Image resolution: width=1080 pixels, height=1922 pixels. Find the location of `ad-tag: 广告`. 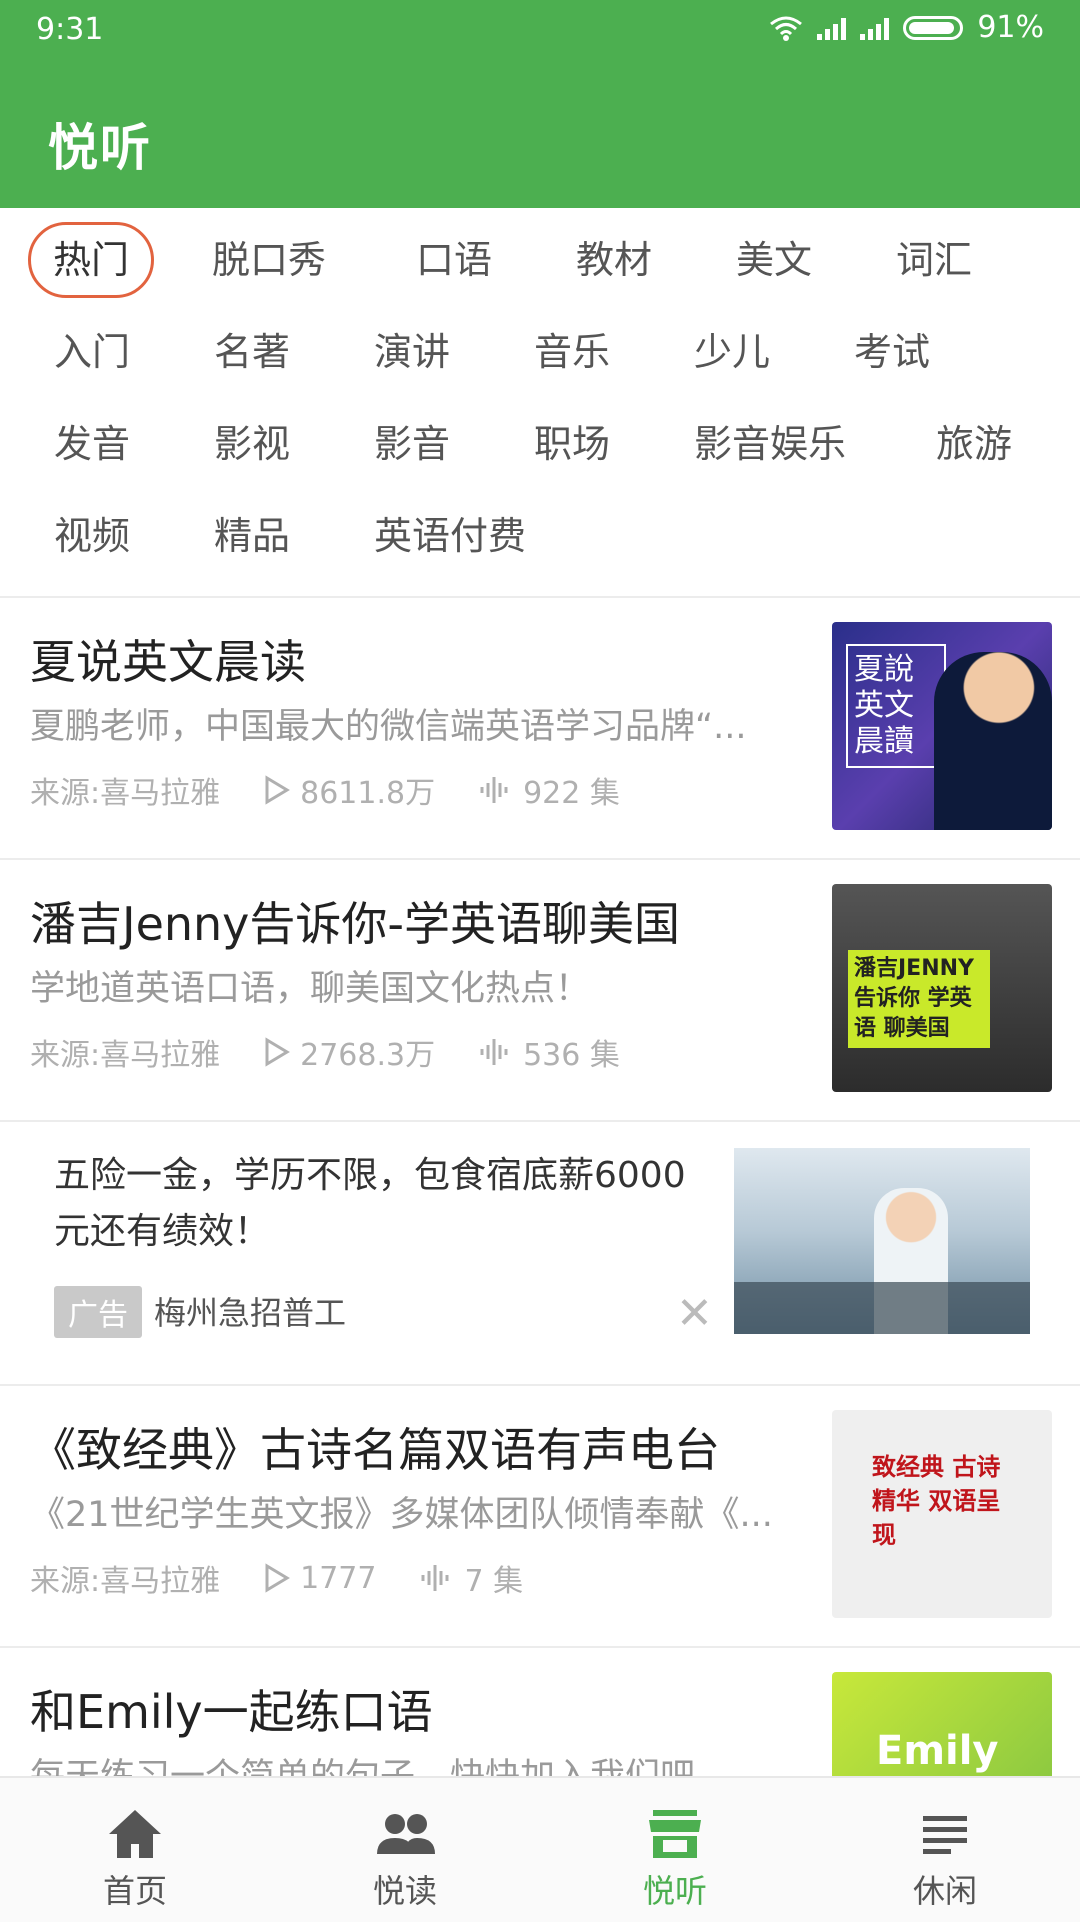

ad-tag: 广告 is located at coordinates (98, 1312).